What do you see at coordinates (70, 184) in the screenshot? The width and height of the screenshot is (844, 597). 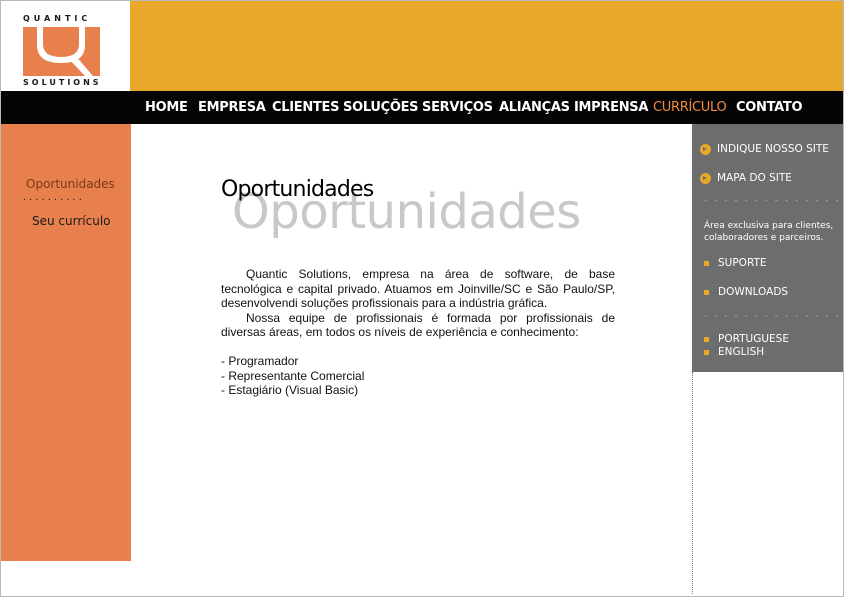 I see `left-sidebar-title: Oportunidades` at bounding box center [70, 184].